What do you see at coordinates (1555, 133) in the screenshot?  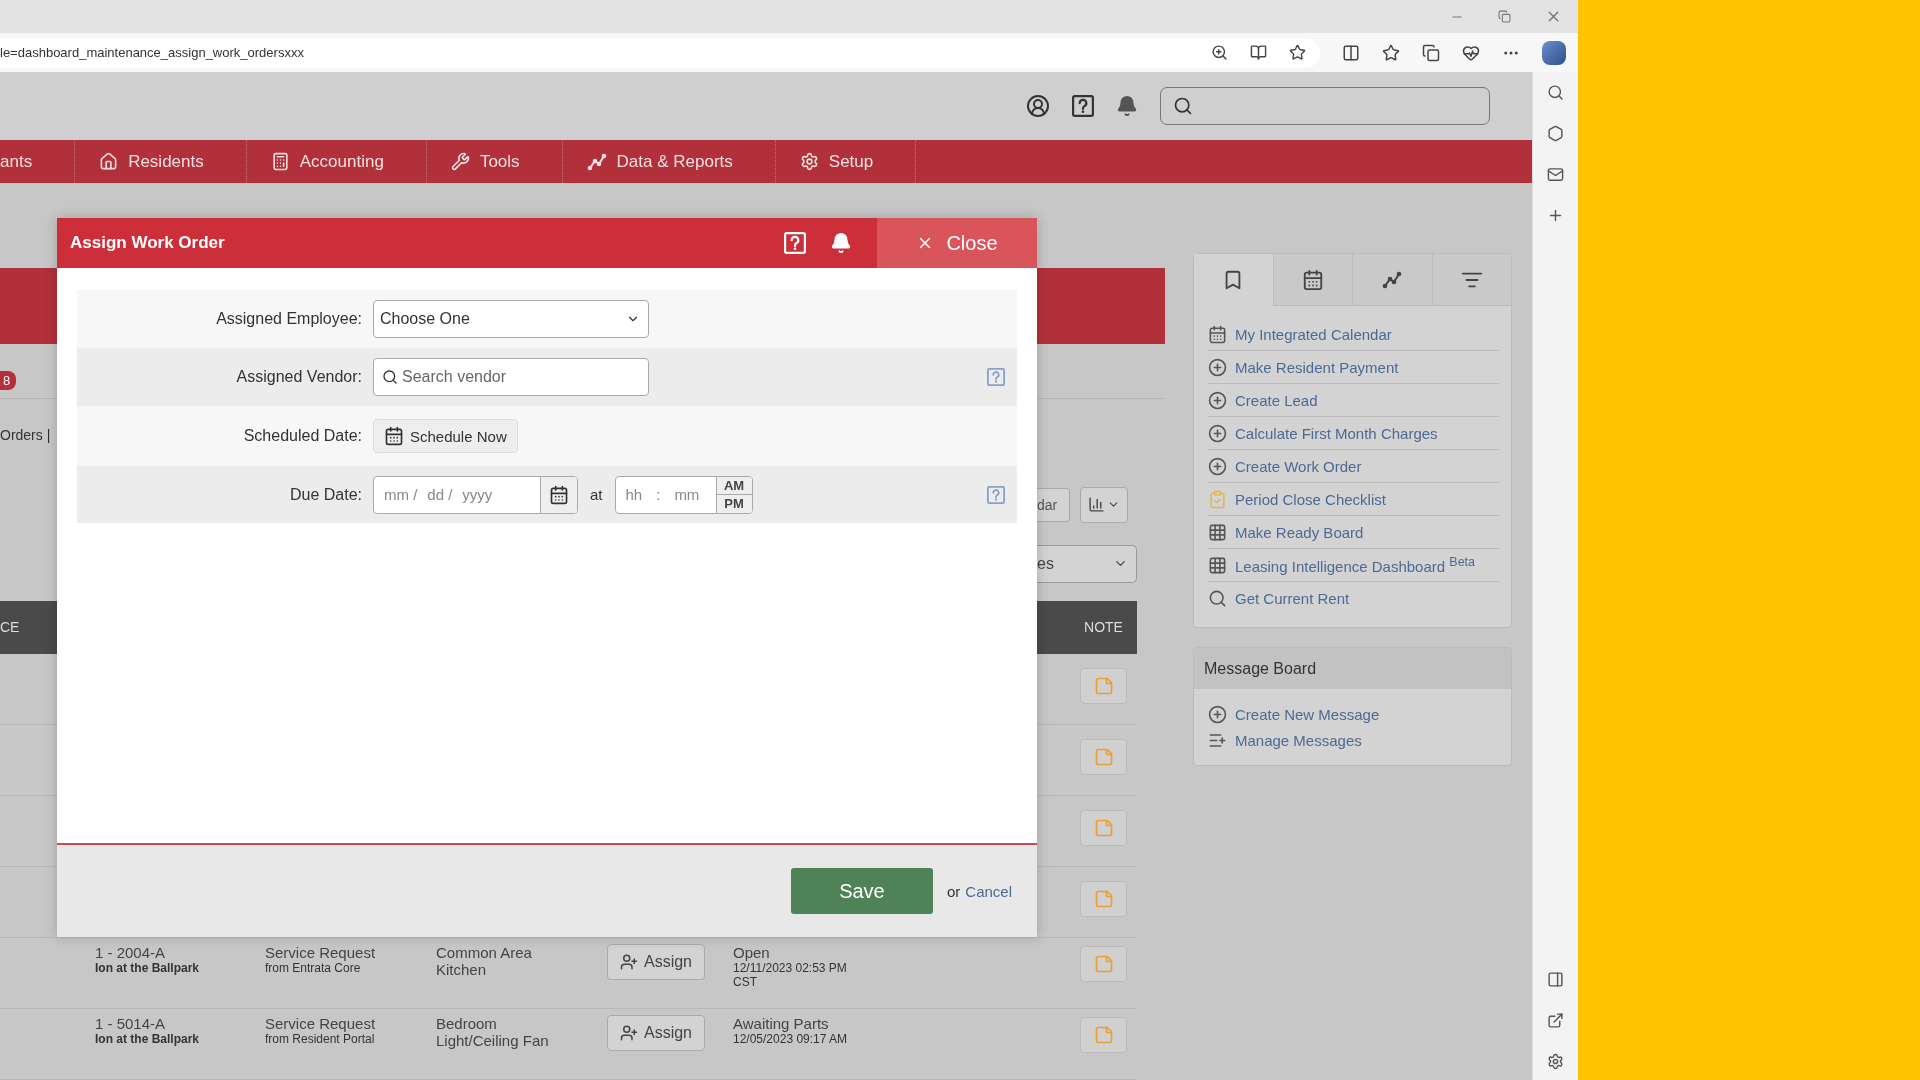 I see `hexagon-icon` at bounding box center [1555, 133].